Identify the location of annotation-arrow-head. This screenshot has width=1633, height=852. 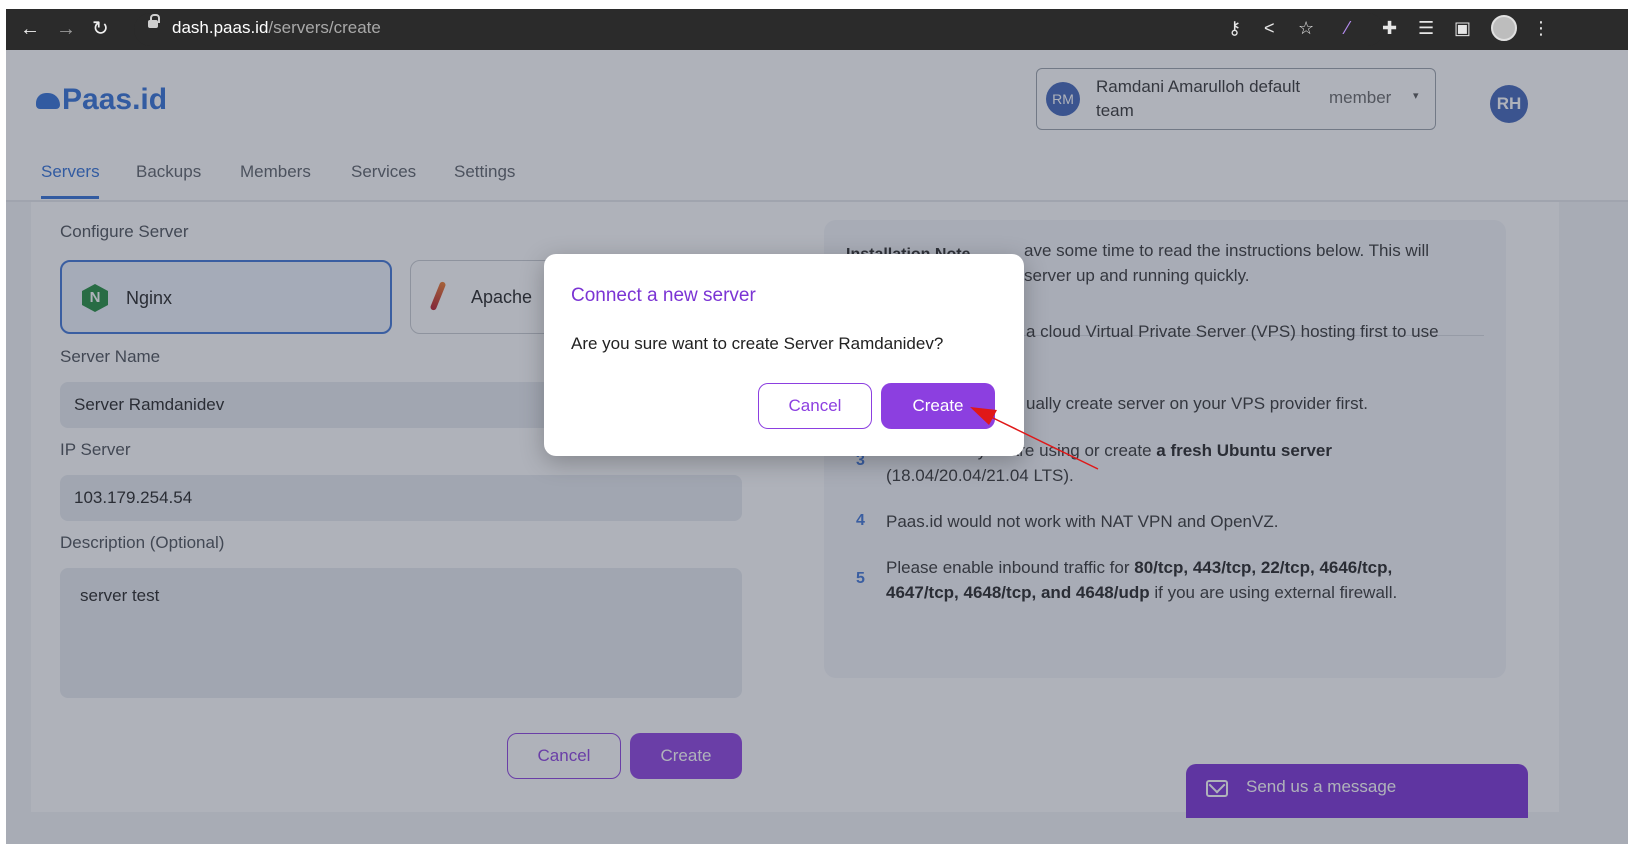
(983, 416).